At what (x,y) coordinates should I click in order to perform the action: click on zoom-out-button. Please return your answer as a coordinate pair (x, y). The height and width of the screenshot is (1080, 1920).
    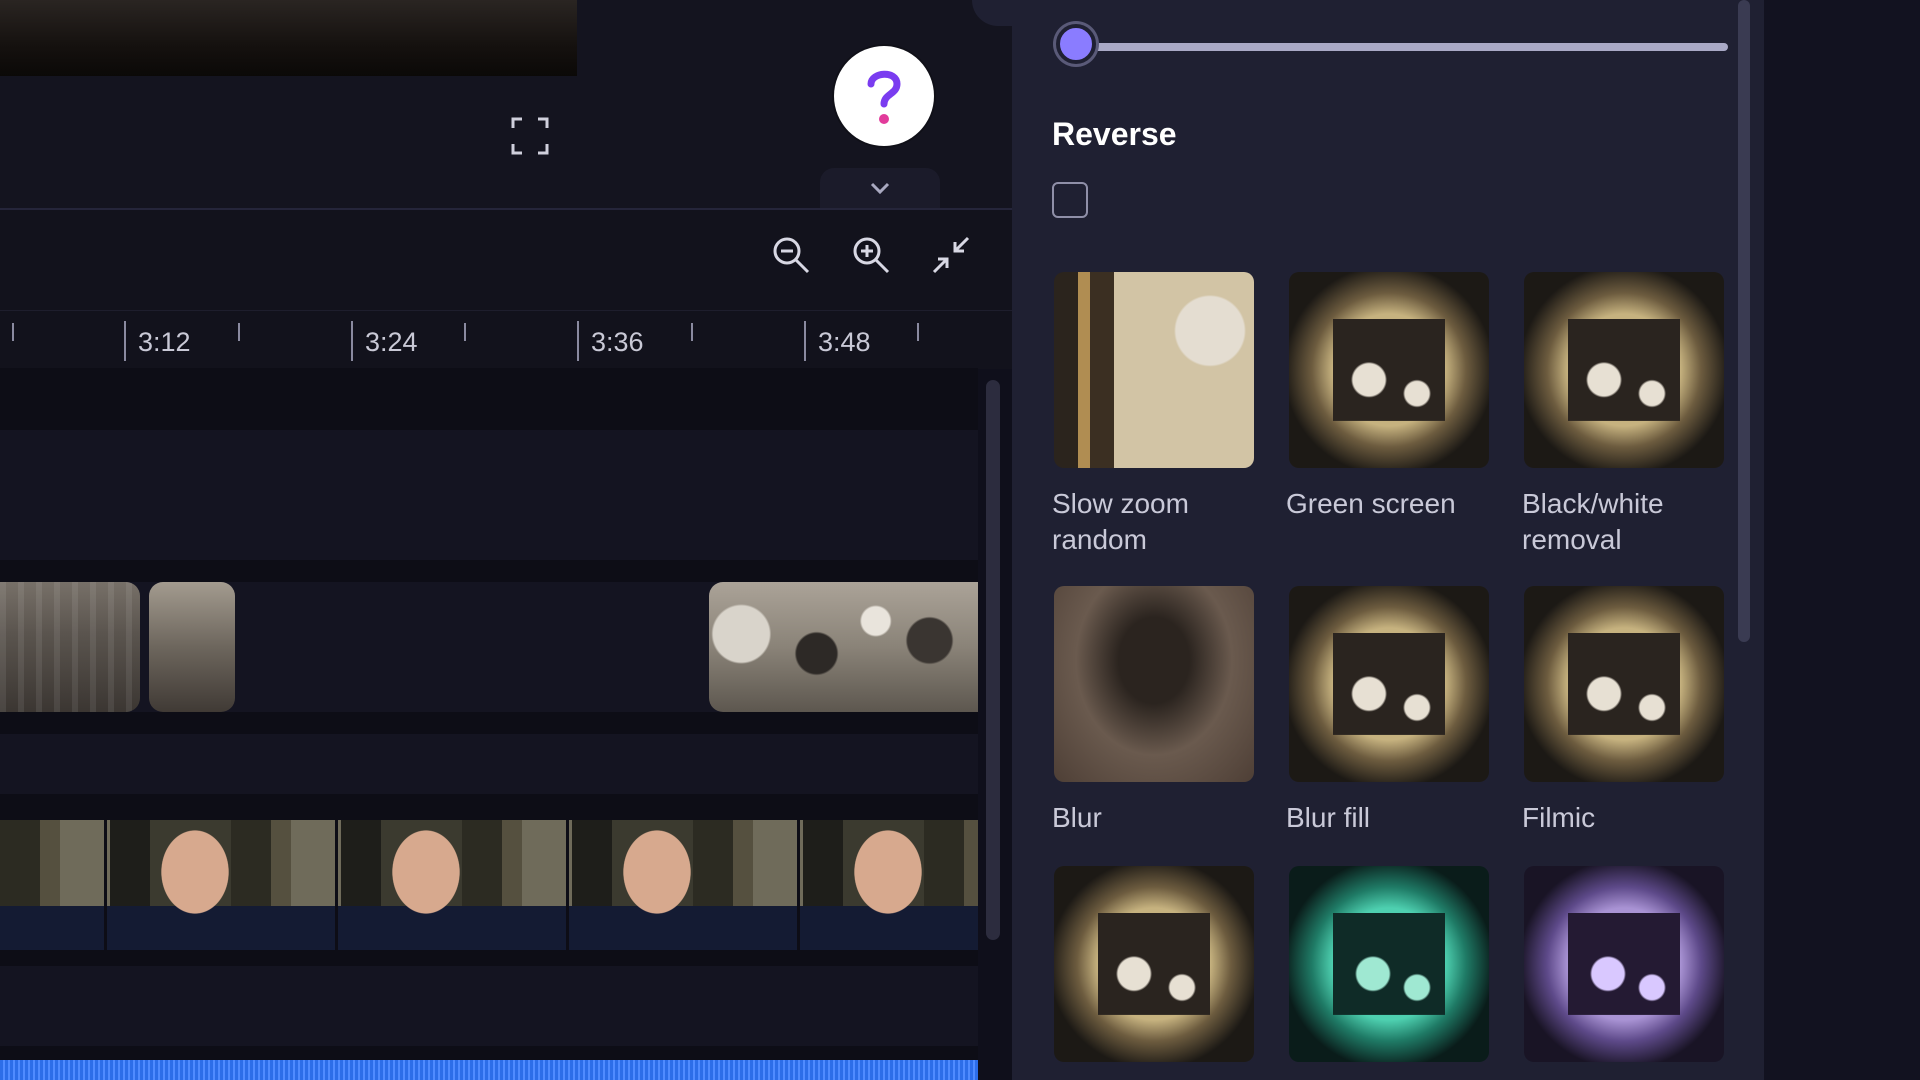
    Looking at the image, I should click on (791, 255).